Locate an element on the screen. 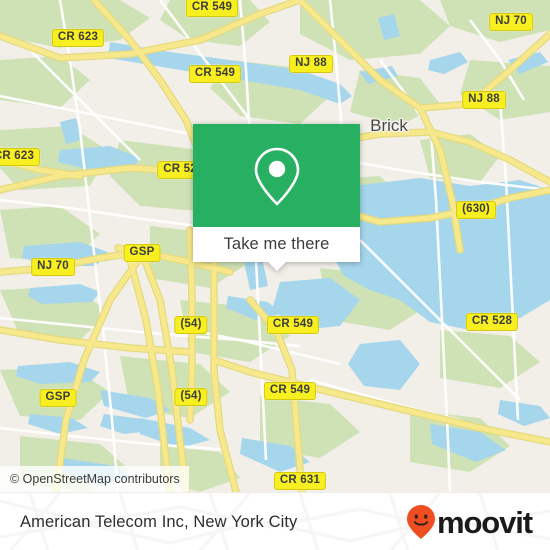  moovit-smiley-pin-icon is located at coordinates (420, 522).